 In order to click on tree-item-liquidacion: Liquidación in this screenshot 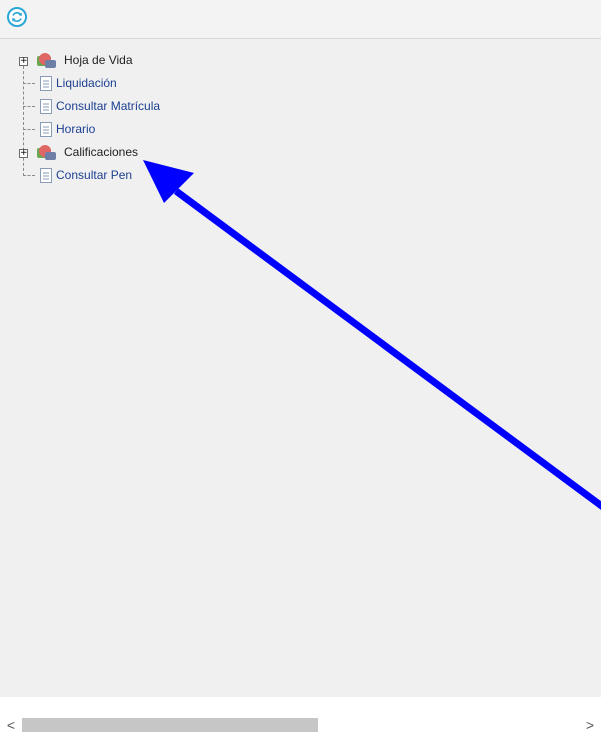, I will do `click(78, 83)`.